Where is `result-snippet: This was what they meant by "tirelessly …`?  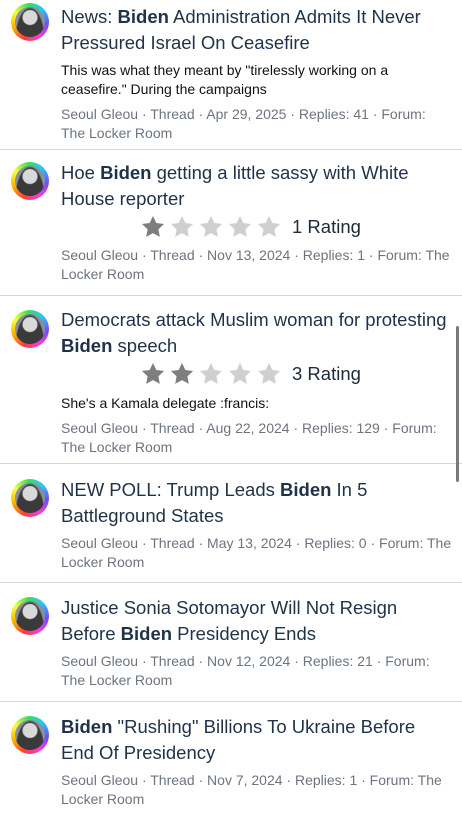 result-snippet: This was what they meant by "tirelessly … is located at coordinates (225, 79).